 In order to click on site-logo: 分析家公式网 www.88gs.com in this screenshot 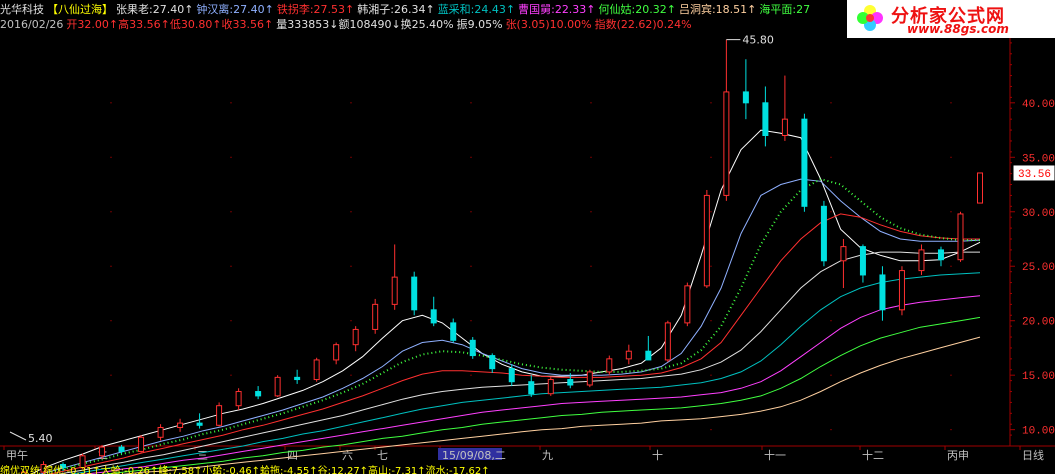, I will do `click(951, 19)`.